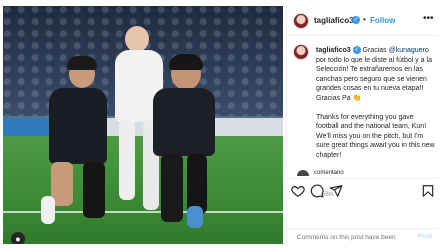  What do you see at coordinates (409, 50) in the screenshot?
I see `caption-mention: @kunaguero` at bounding box center [409, 50].